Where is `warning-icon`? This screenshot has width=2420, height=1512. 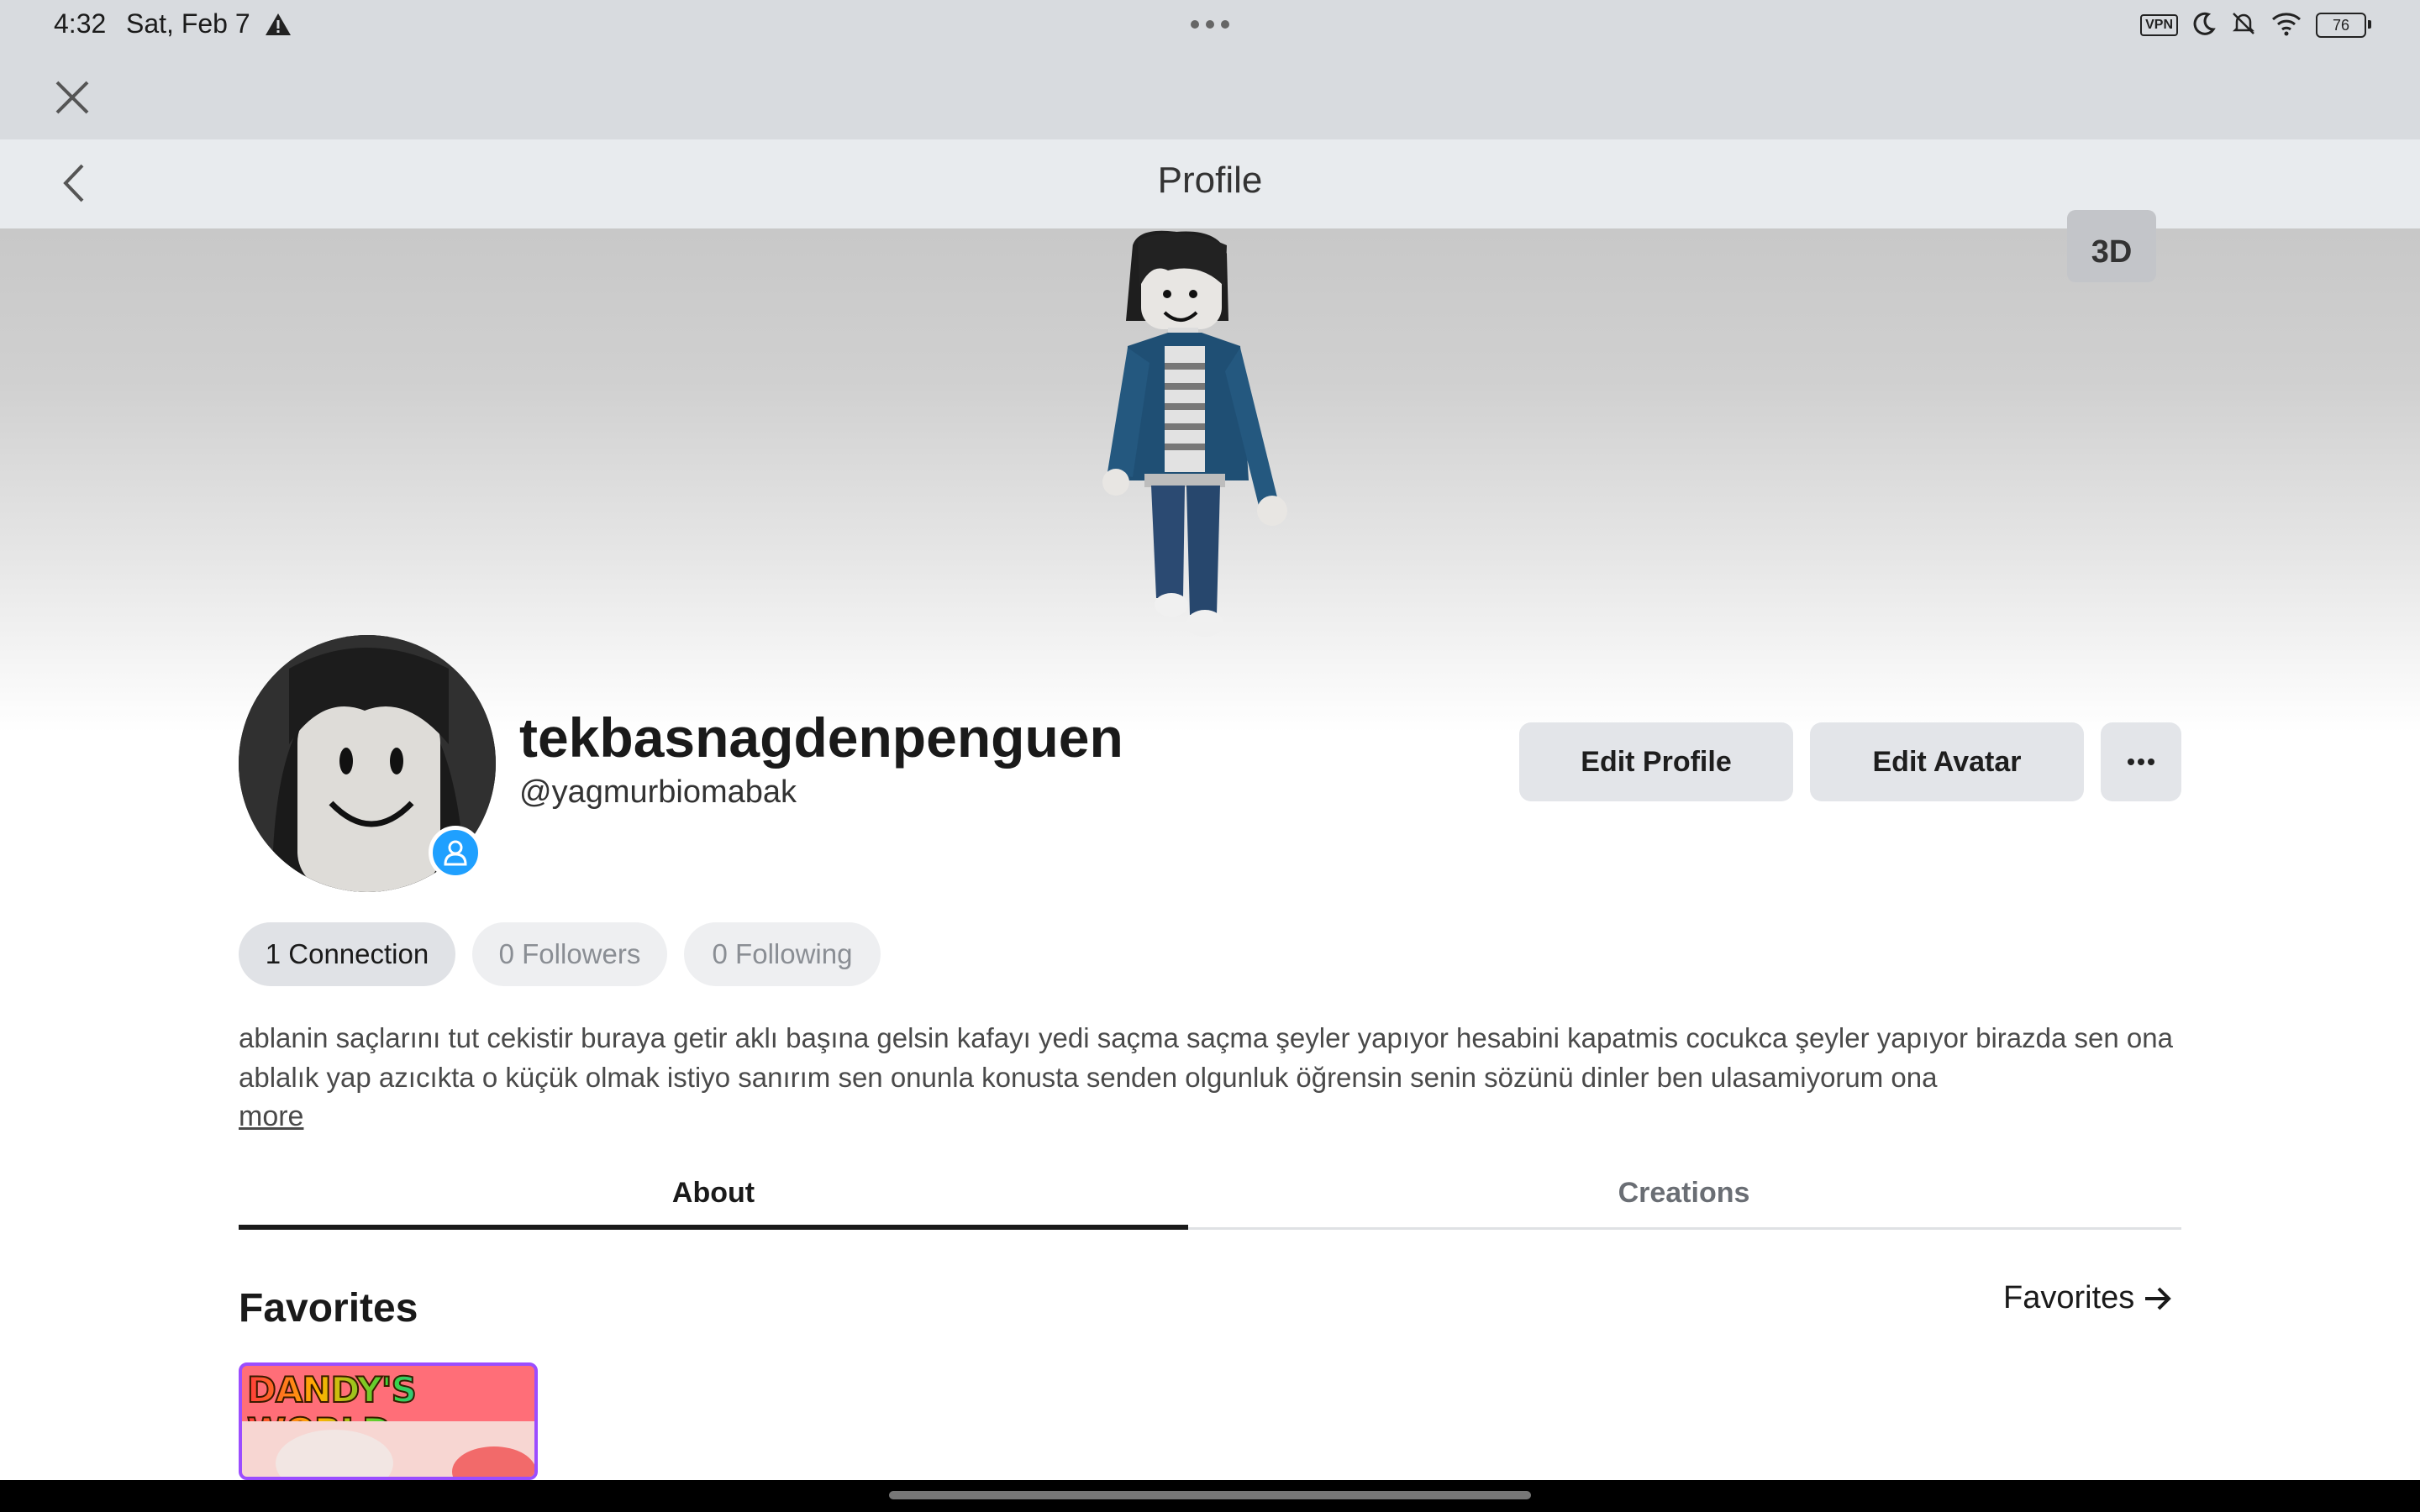 warning-icon is located at coordinates (278, 24).